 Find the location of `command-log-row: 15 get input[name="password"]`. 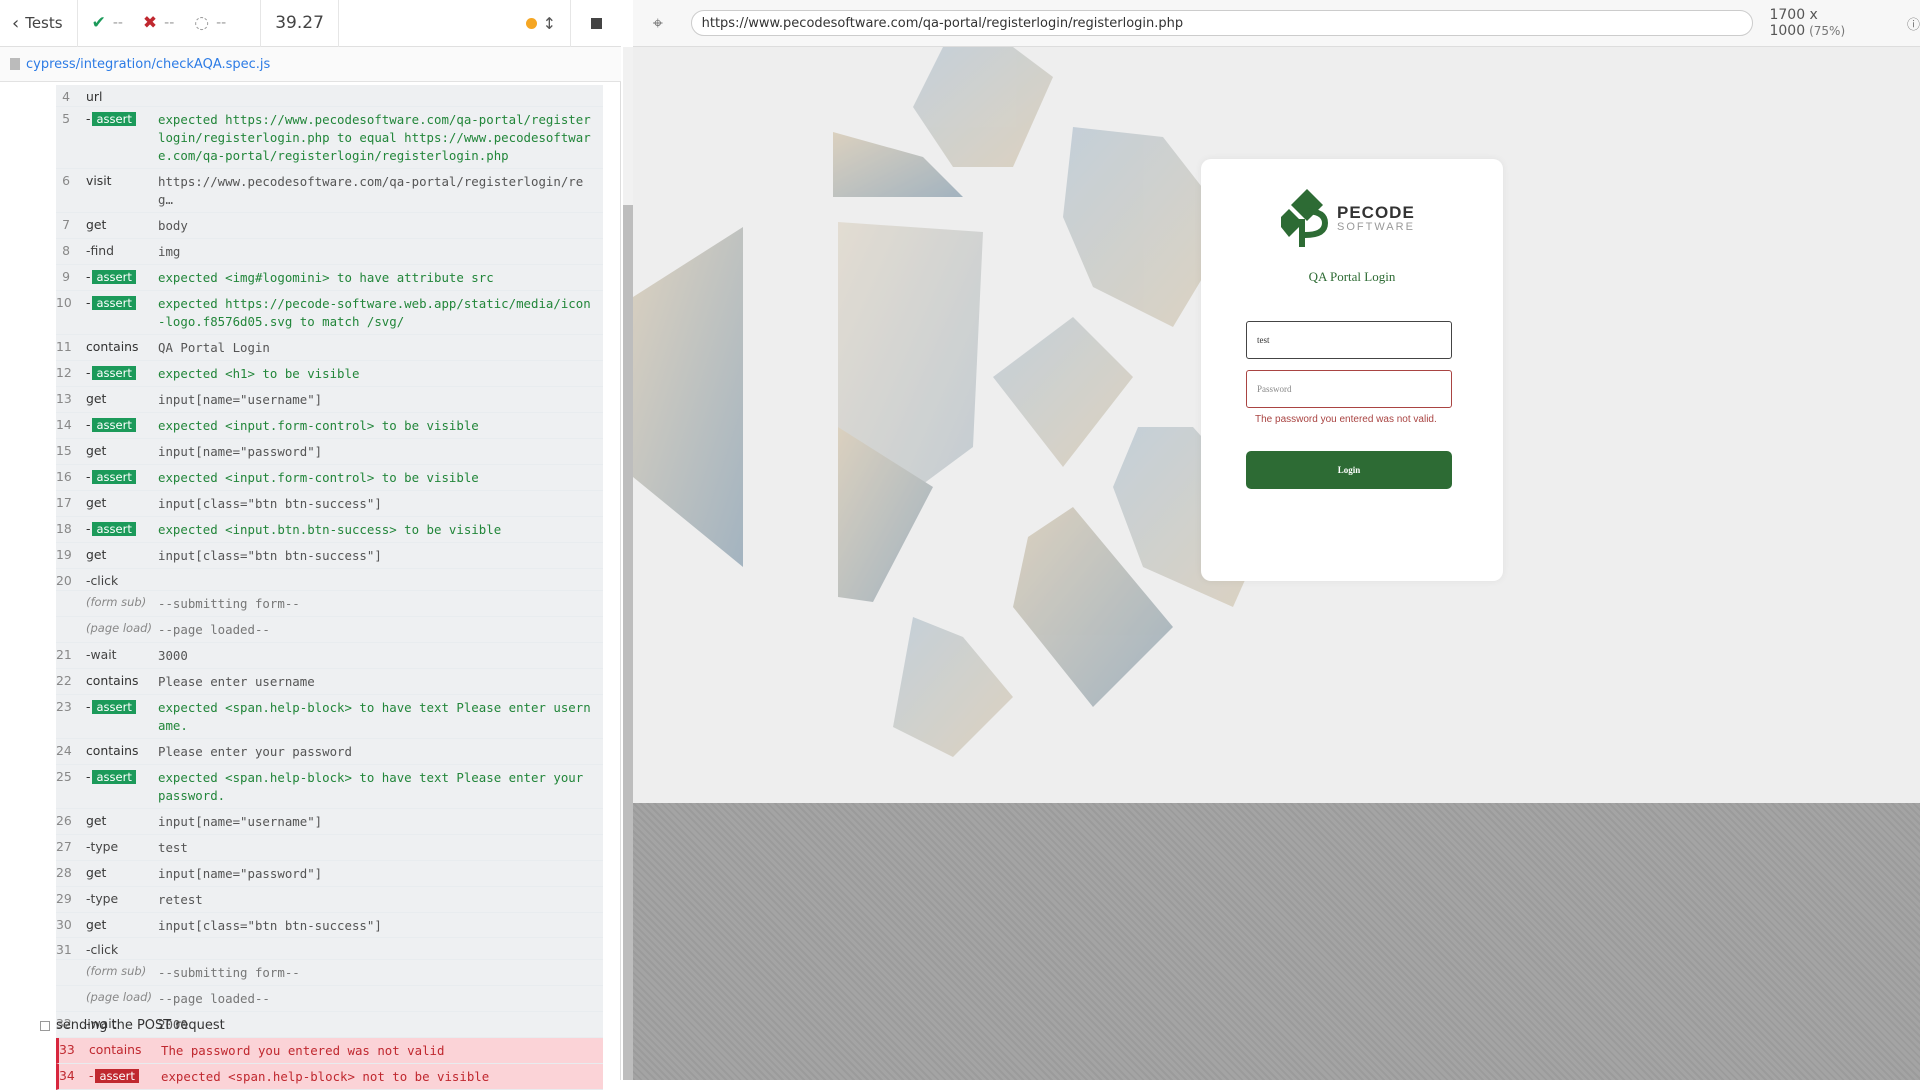

command-log-row: 15 get input[name="password"] is located at coordinates (329, 451).